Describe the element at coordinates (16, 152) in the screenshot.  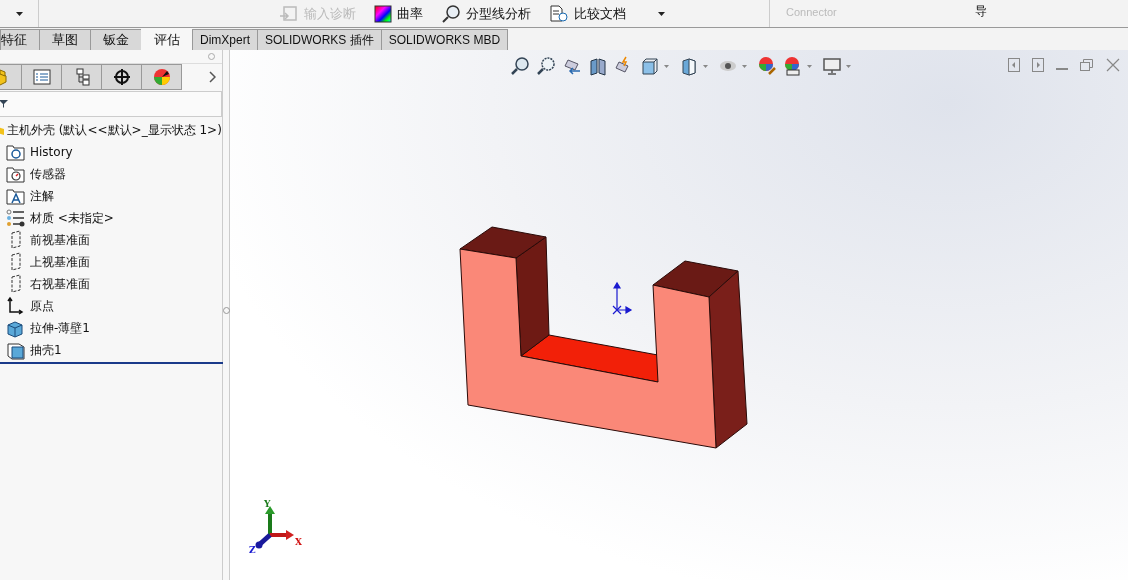
I see `folder-clock-icon` at that location.